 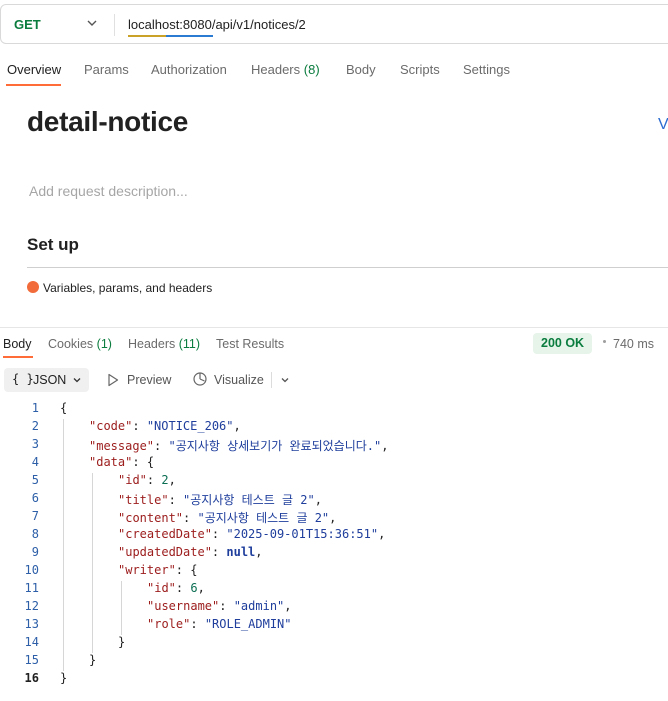 I want to click on tab-body: Body, so click(x=361, y=69).